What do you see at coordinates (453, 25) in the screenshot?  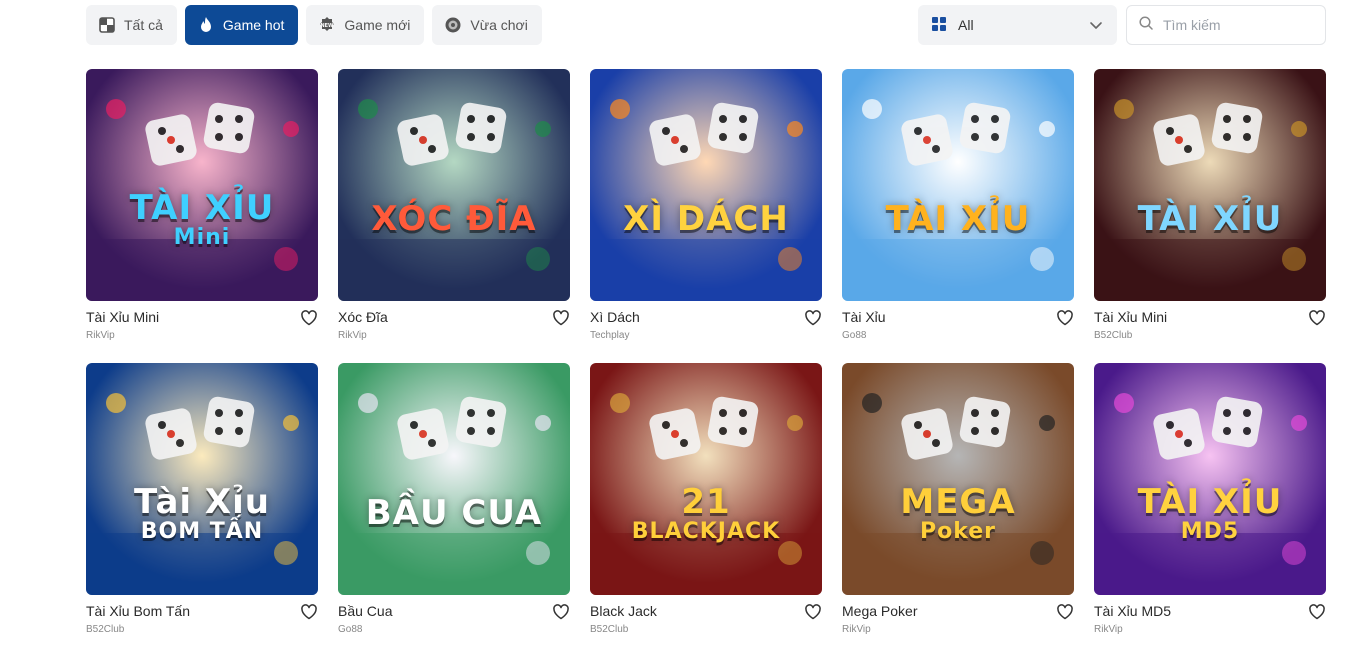 I see `recent-play-icon` at bounding box center [453, 25].